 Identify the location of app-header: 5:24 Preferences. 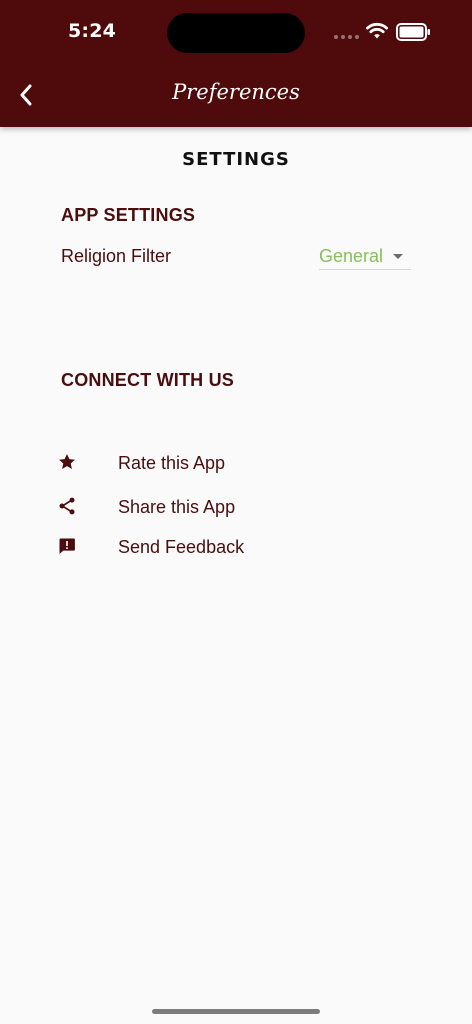
(236, 63).